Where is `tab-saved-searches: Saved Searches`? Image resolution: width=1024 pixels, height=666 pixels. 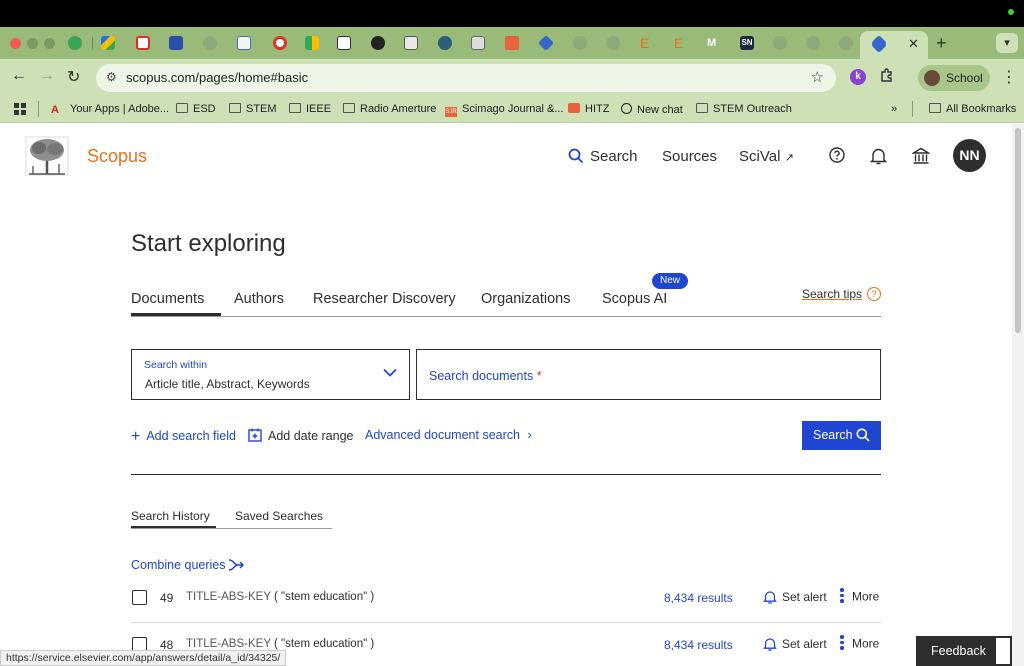
tab-saved-searches: Saved Searches is located at coordinates (279, 516).